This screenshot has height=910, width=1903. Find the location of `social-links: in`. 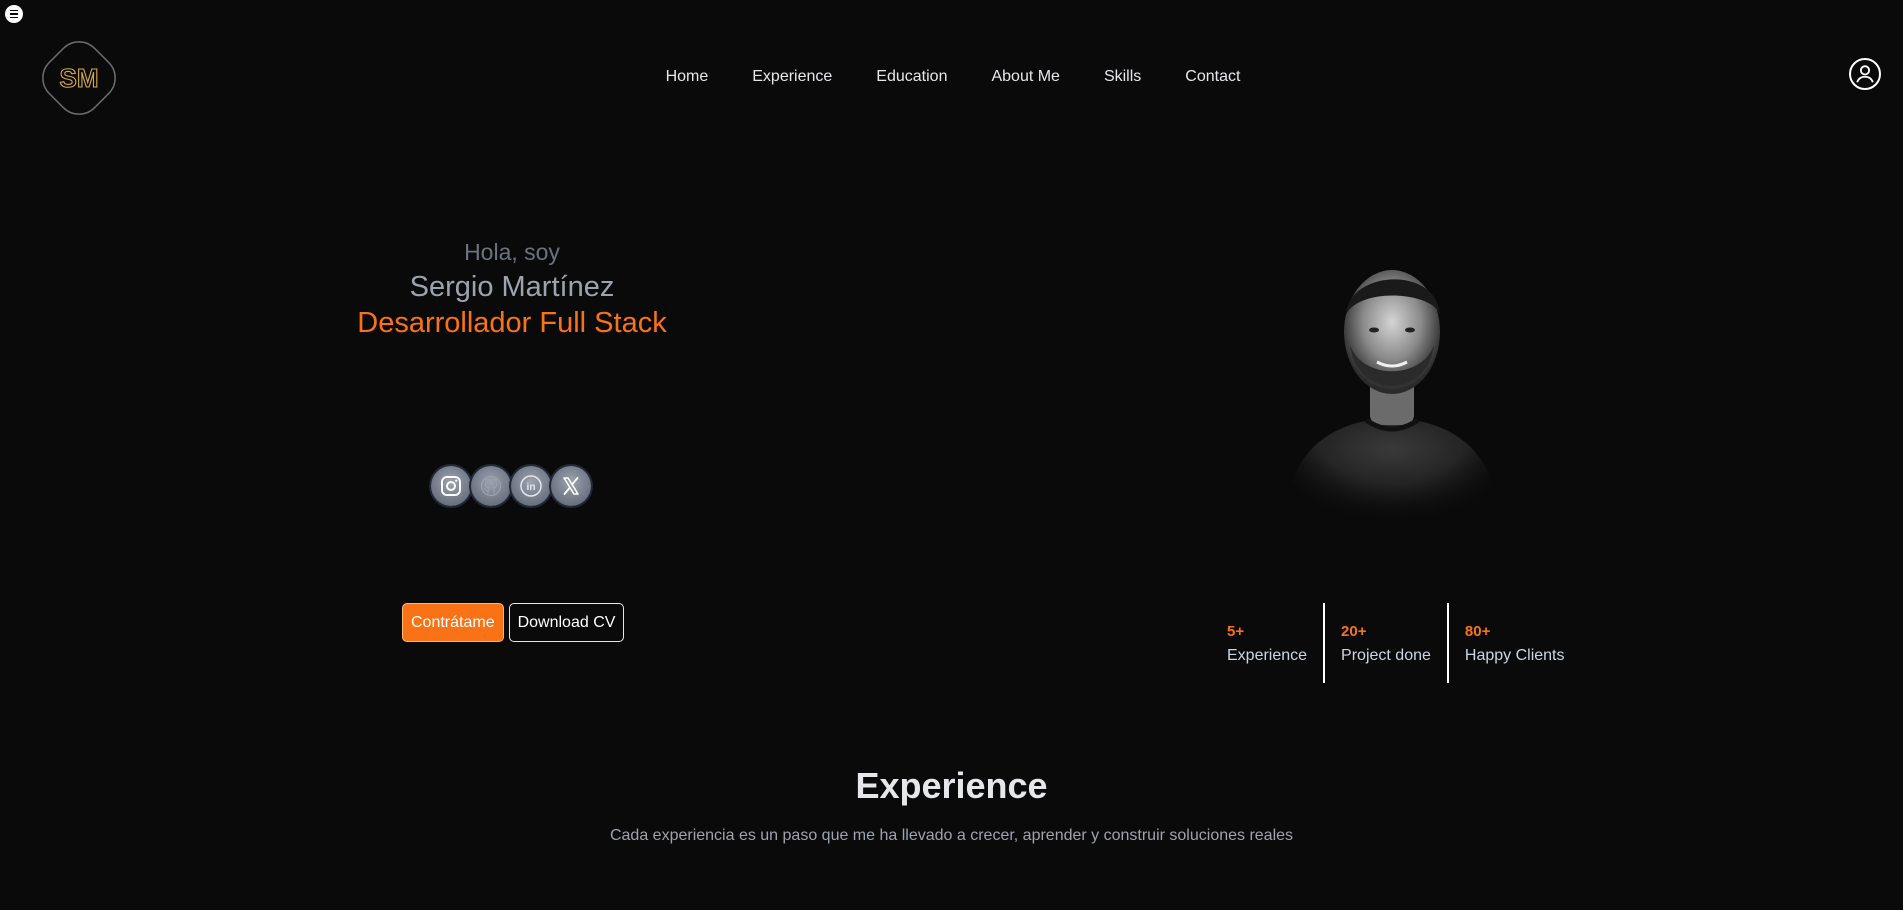

social-links: in is located at coordinates (511, 486).